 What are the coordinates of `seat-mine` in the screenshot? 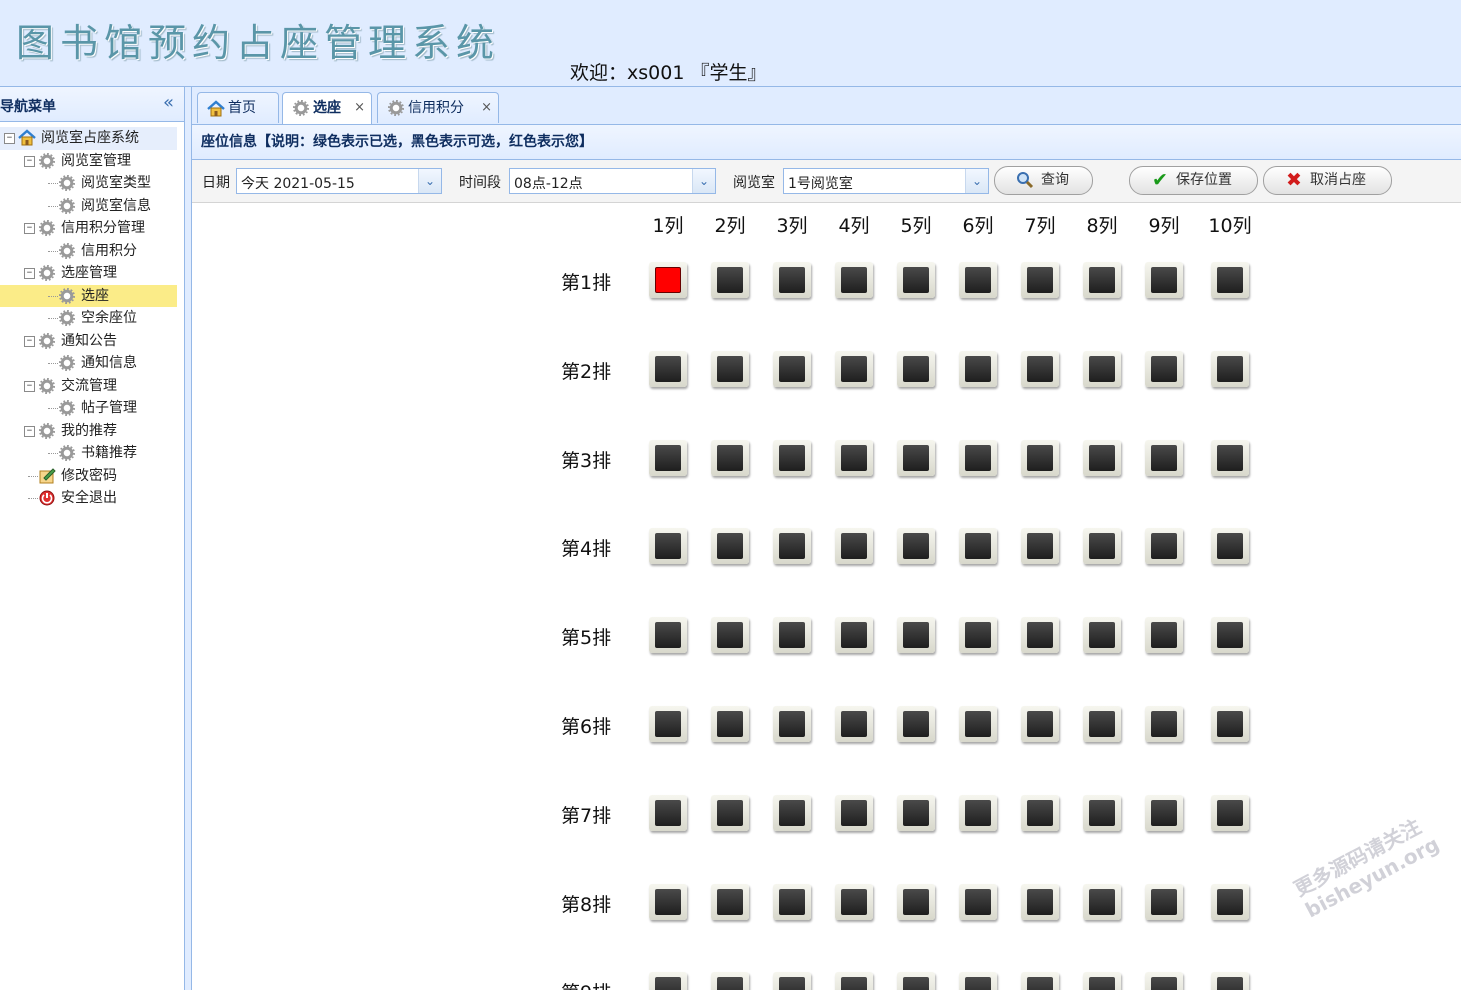 It's located at (668, 280).